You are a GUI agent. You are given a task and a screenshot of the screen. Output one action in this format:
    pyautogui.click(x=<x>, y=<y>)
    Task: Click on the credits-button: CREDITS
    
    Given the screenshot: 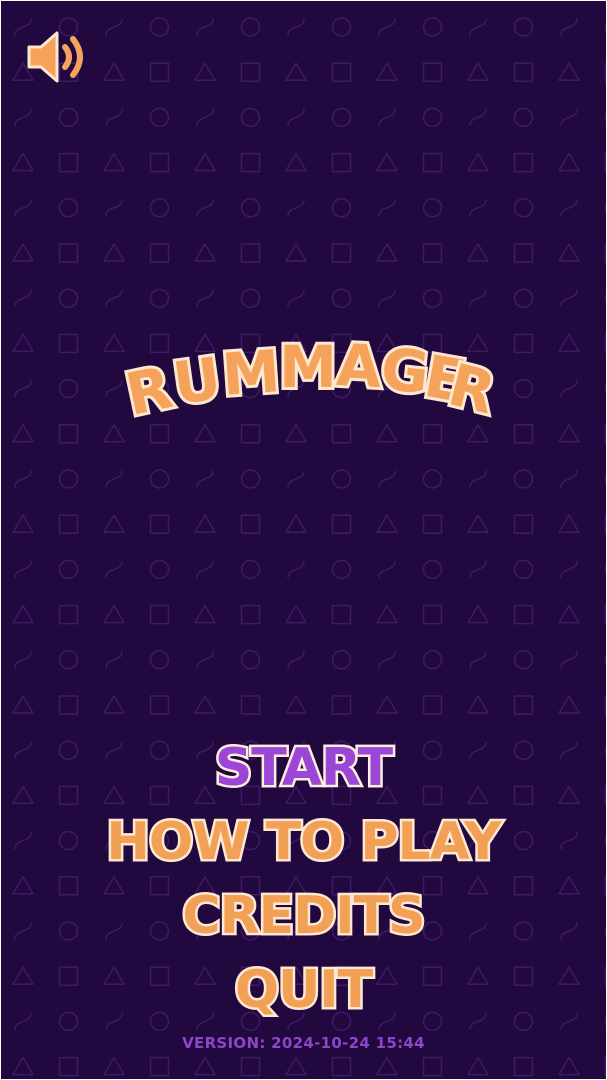 What is the action you would take?
    pyautogui.click(x=304, y=916)
    